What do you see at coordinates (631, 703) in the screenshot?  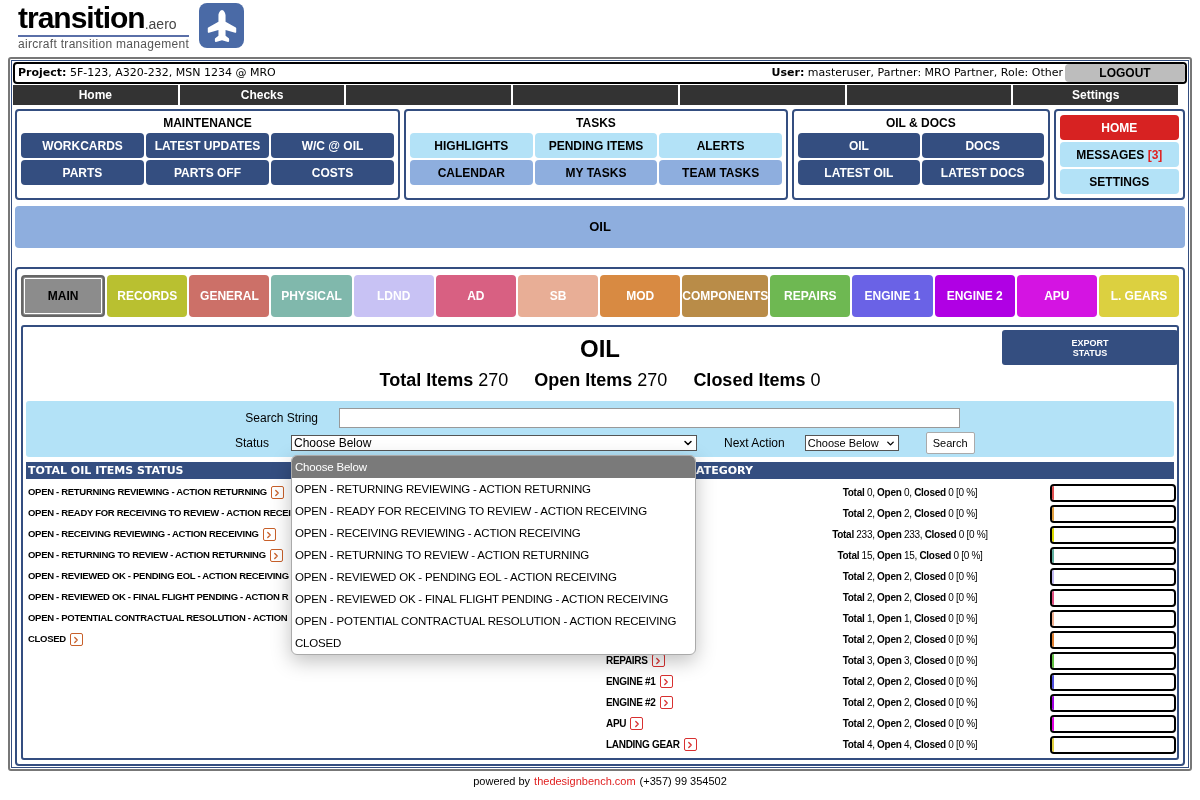 I see `category-name: ENGINE #2` at bounding box center [631, 703].